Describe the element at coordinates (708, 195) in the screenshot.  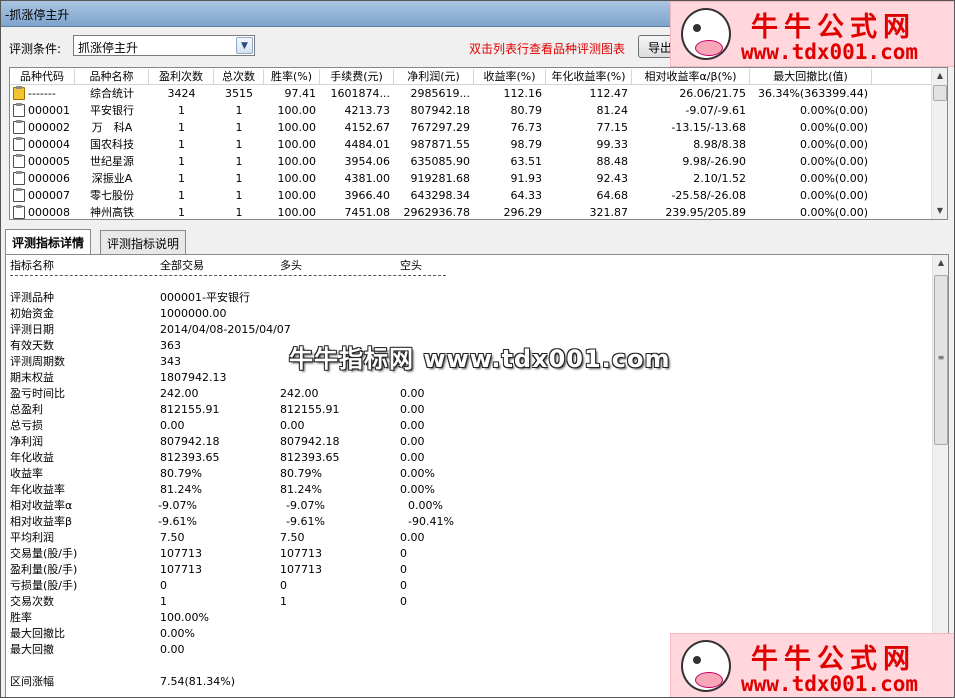
I see `table-cell: -25.58/-26.08` at that location.